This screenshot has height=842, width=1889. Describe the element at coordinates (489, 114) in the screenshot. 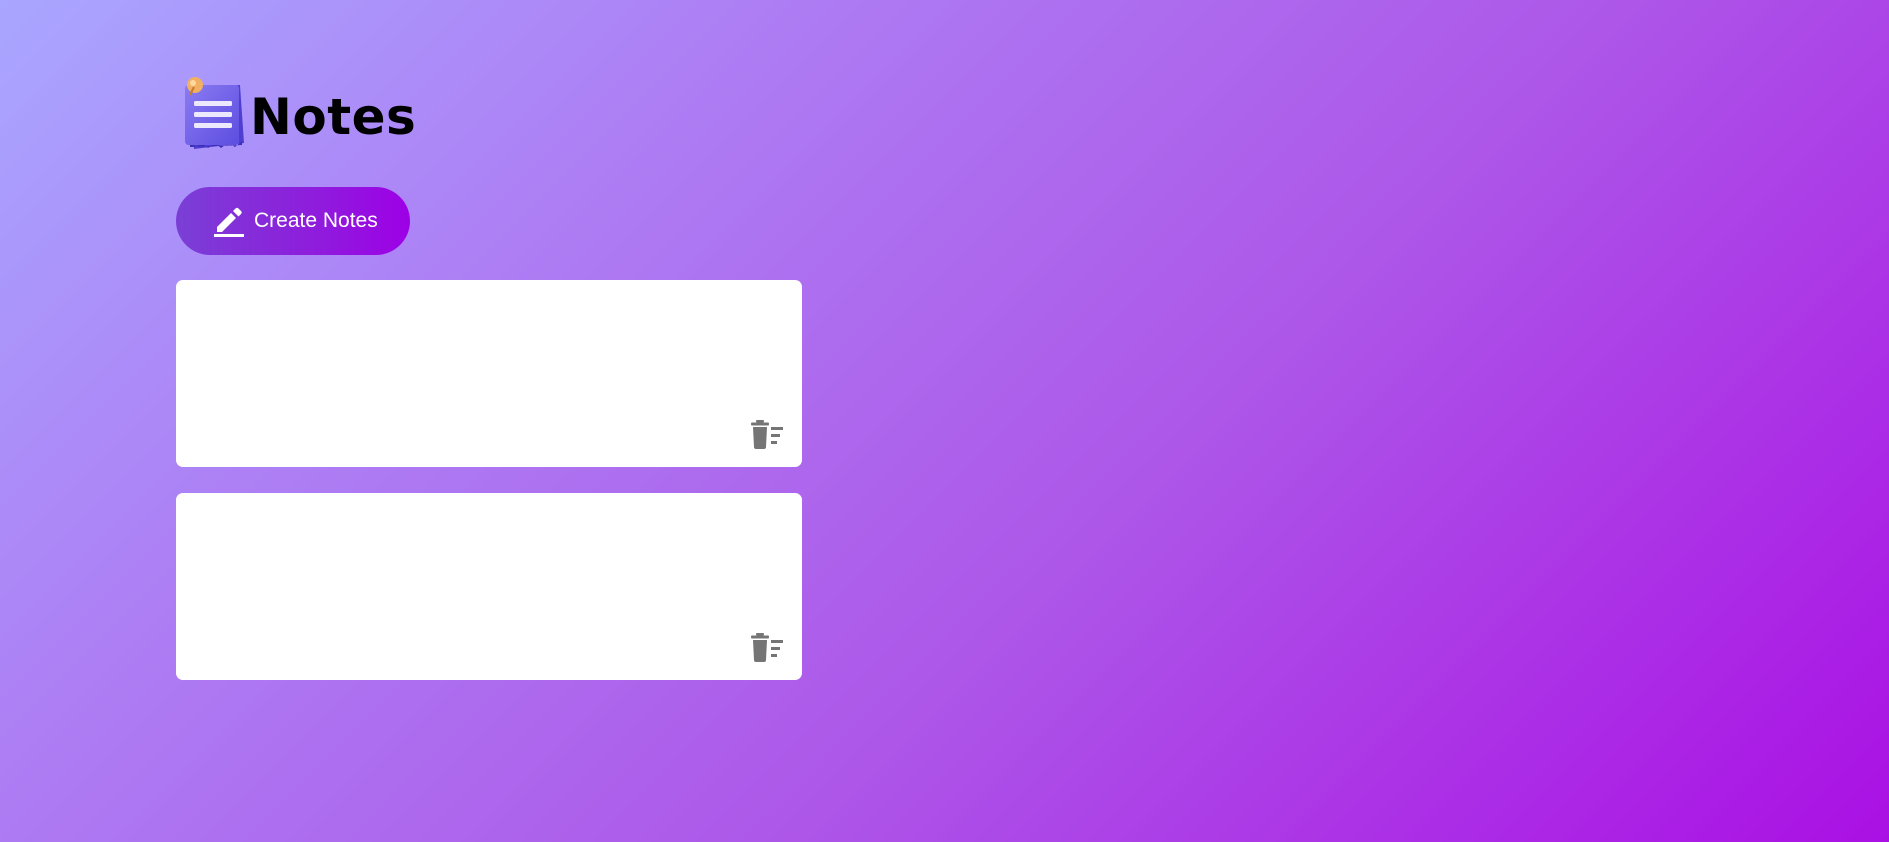

I see `header: Notes` at that location.